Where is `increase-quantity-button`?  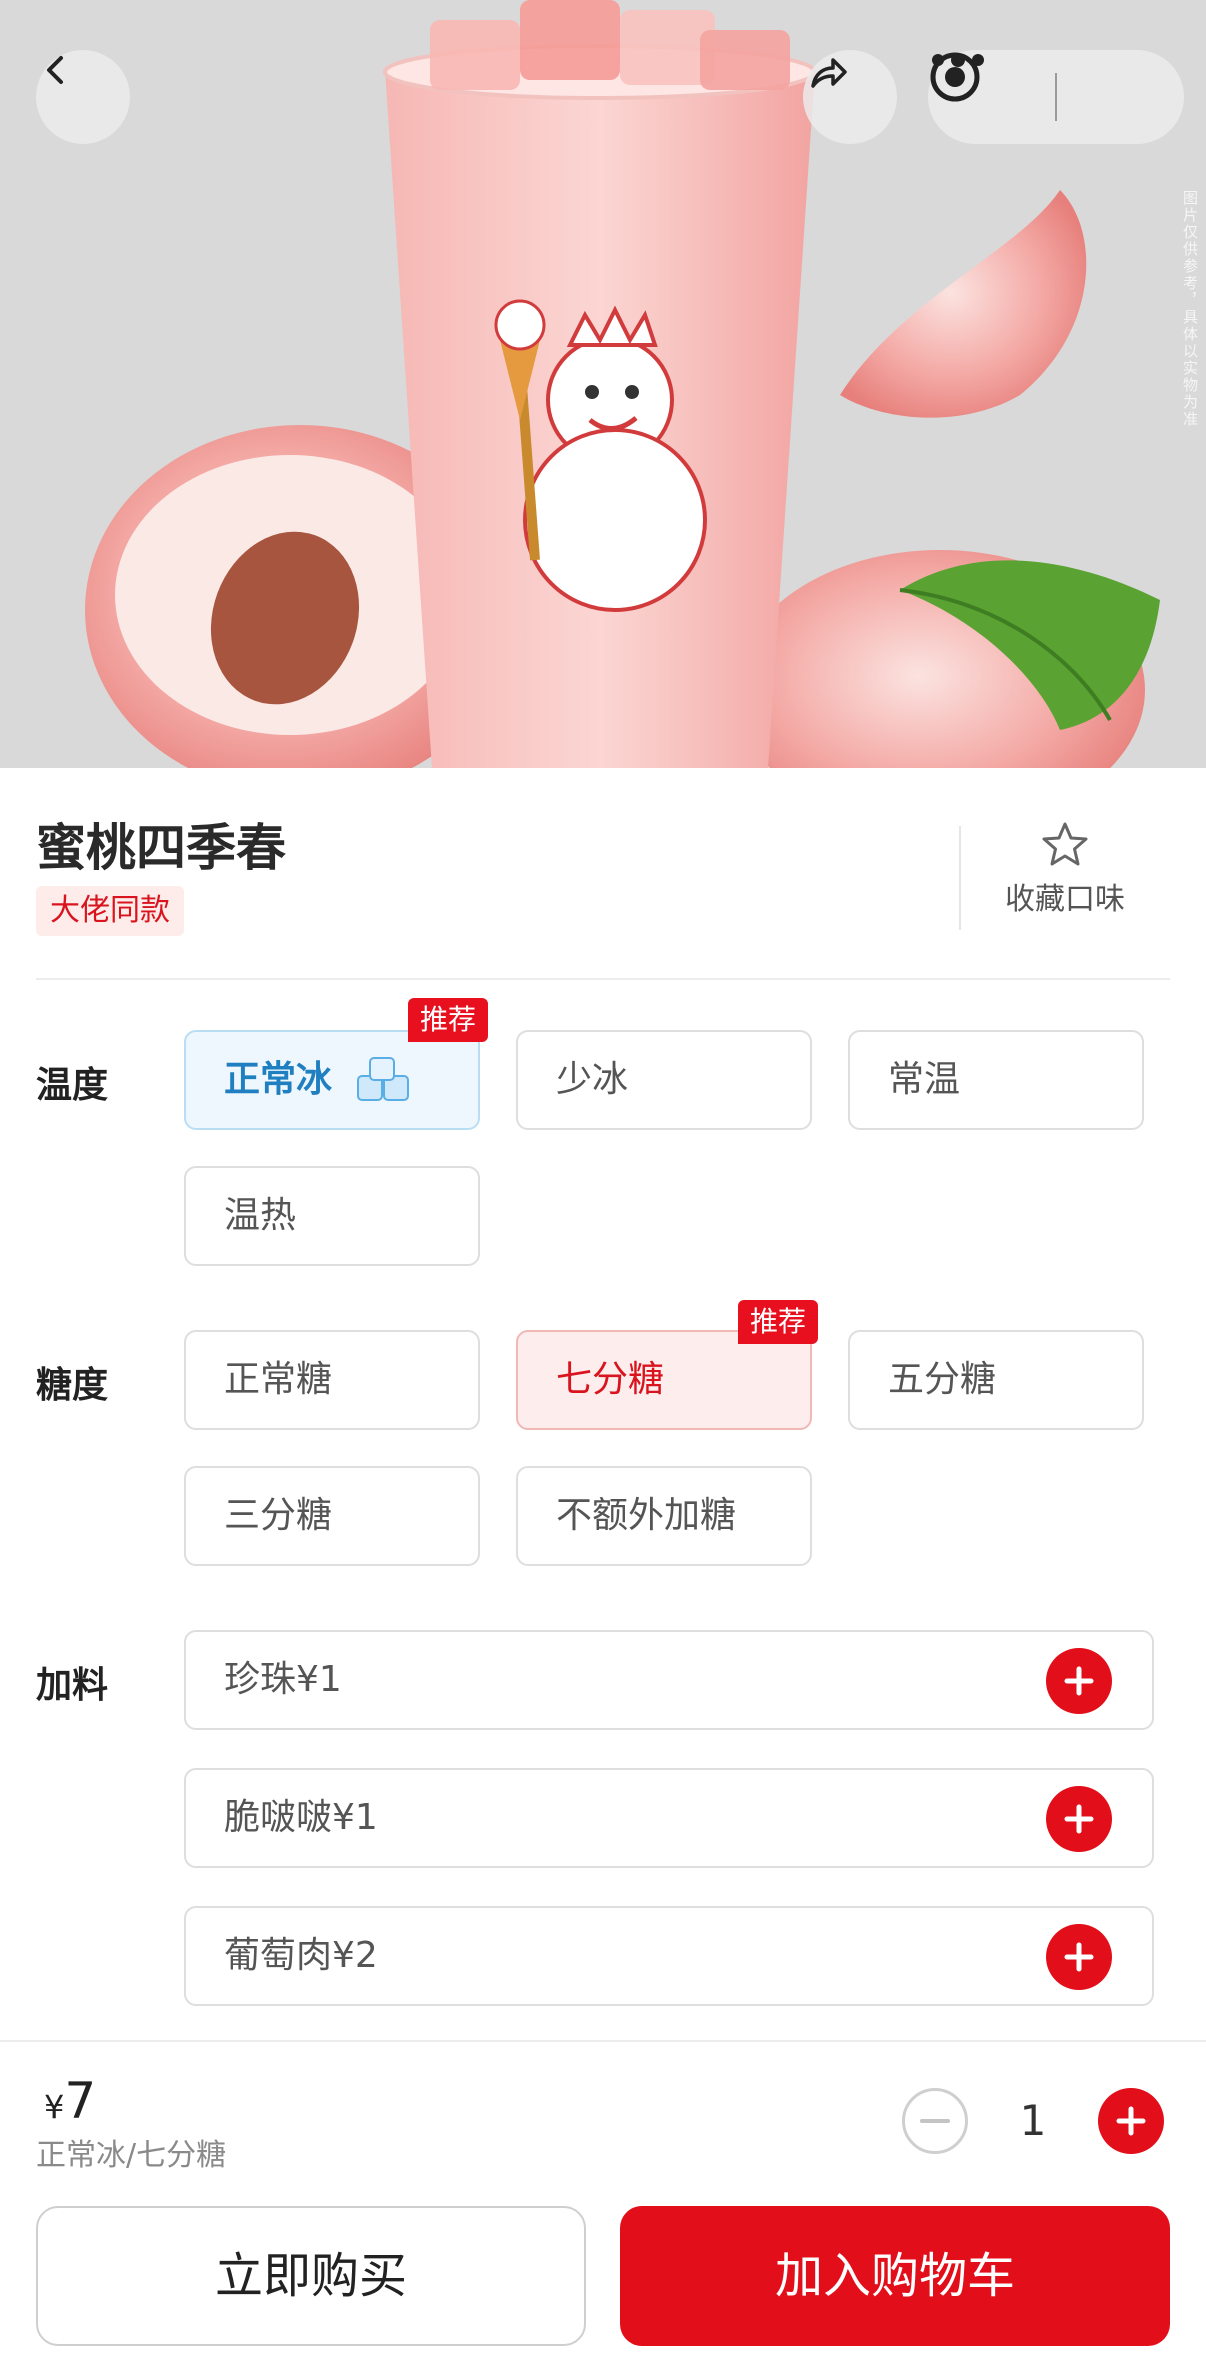 increase-quantity-button is located at coordinates (1131, 2121).